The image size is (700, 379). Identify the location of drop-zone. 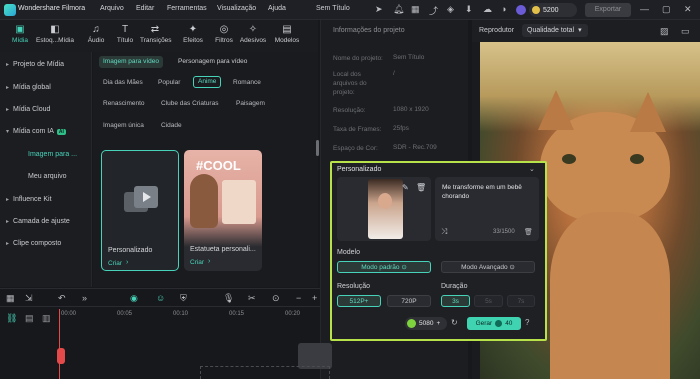
(265, 372).